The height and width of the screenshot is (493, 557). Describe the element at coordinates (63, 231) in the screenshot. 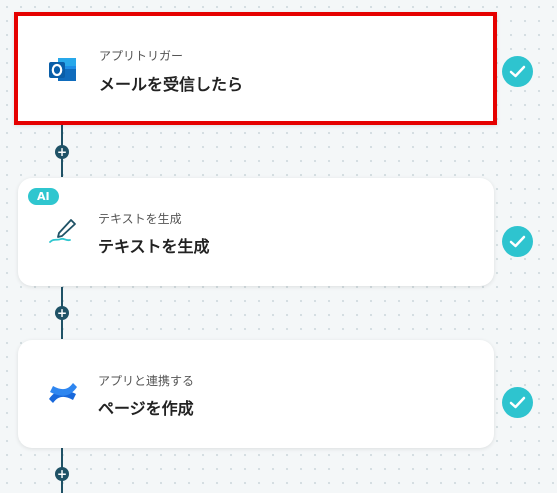

I see `pen-icon` at that location.